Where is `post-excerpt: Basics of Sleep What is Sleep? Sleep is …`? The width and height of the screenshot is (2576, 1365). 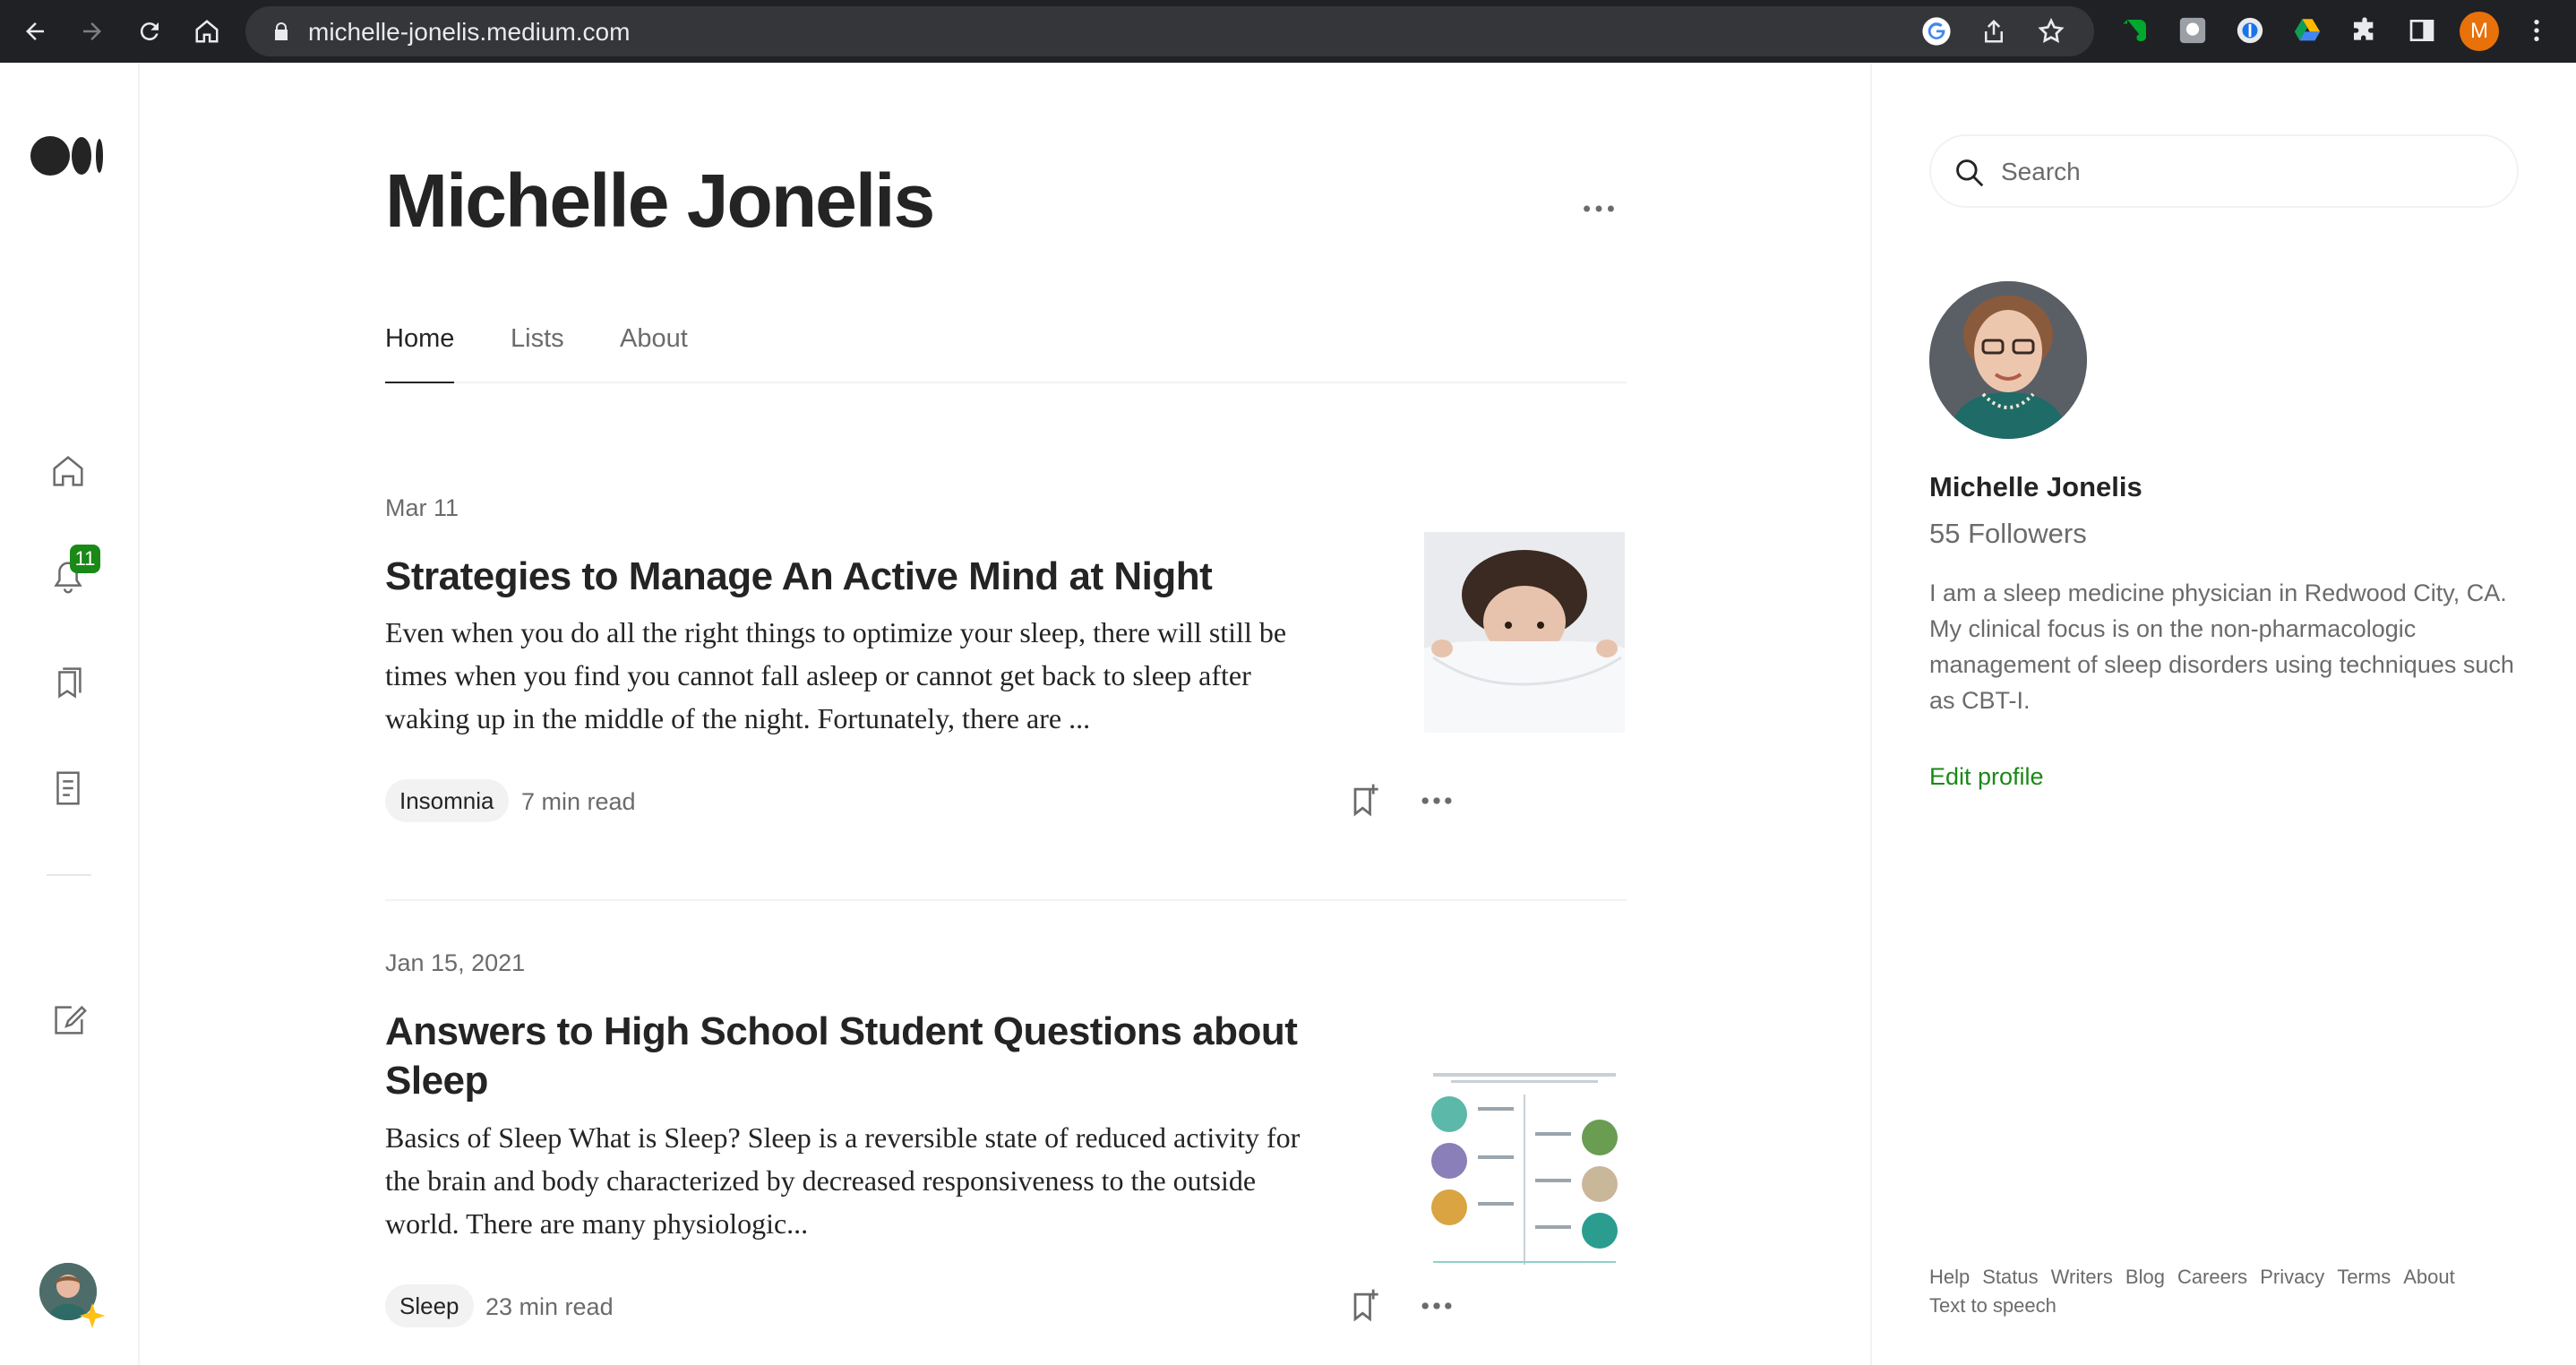
post-excerpt: Basics of Sleep What is Sleep? Sleep is … is located at coordinates (851, 1180).